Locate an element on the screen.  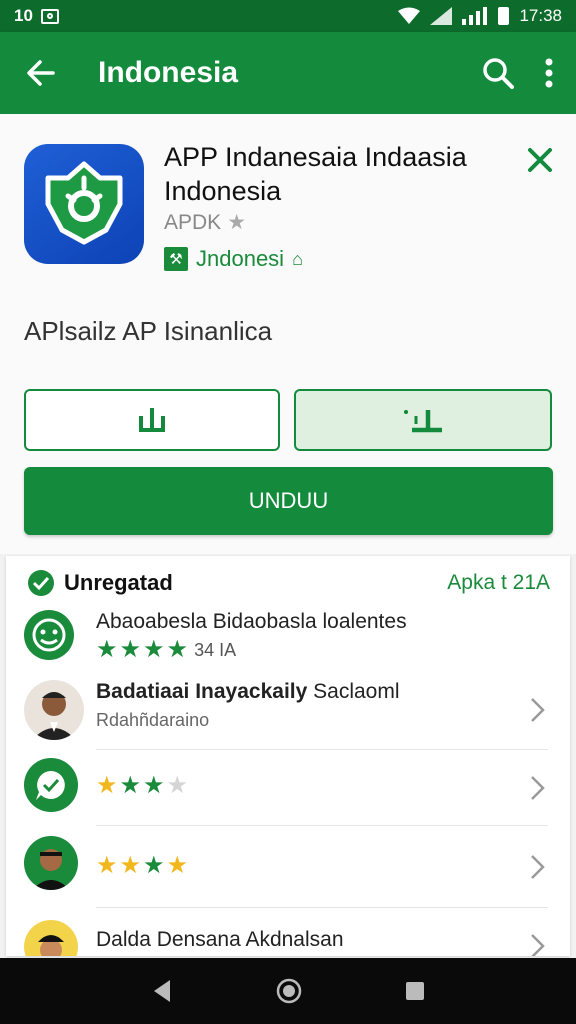
home-icon: ⌂ is located at coordinates (297, 258).